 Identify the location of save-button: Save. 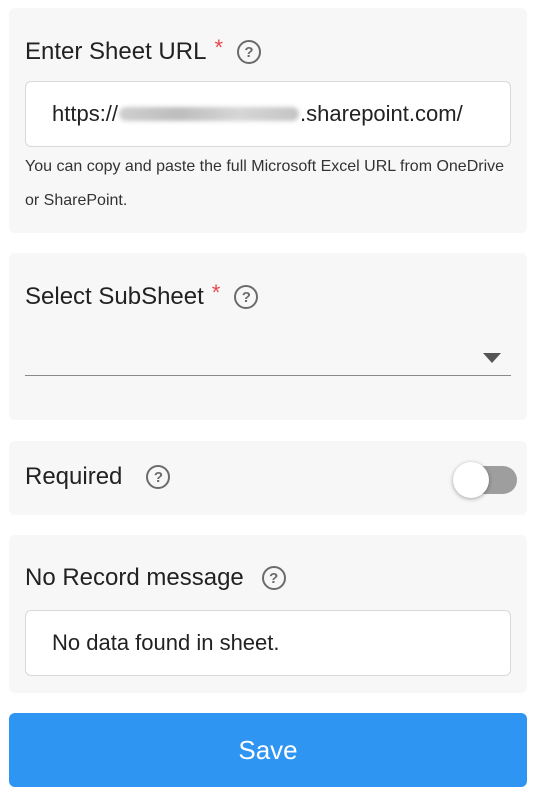
(268, 750).